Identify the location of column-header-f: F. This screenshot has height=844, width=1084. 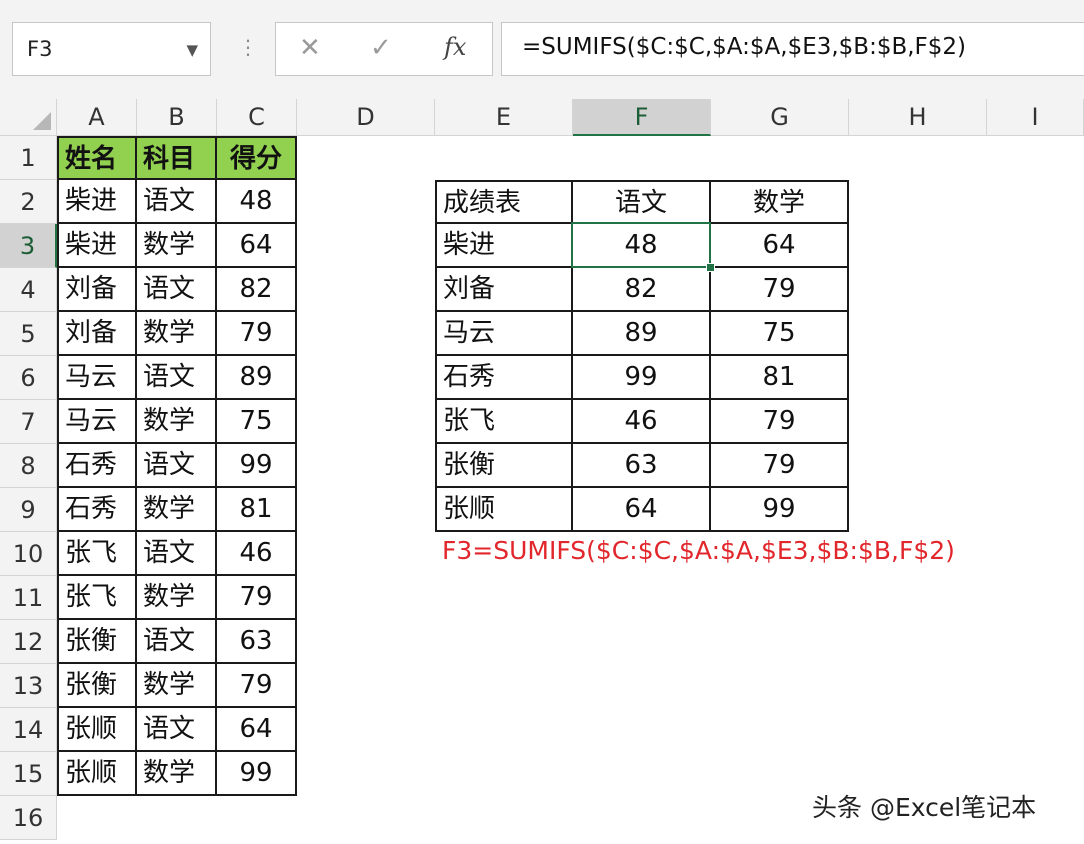
(642, 117).